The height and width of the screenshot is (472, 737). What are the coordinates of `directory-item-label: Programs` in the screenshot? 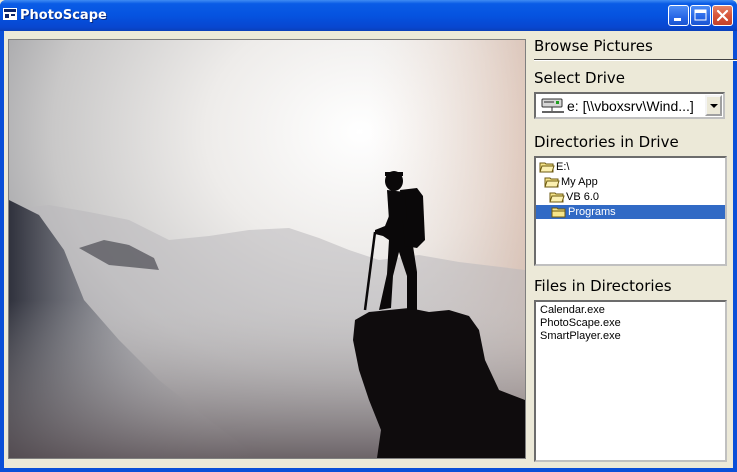 It's located at (592, 212).